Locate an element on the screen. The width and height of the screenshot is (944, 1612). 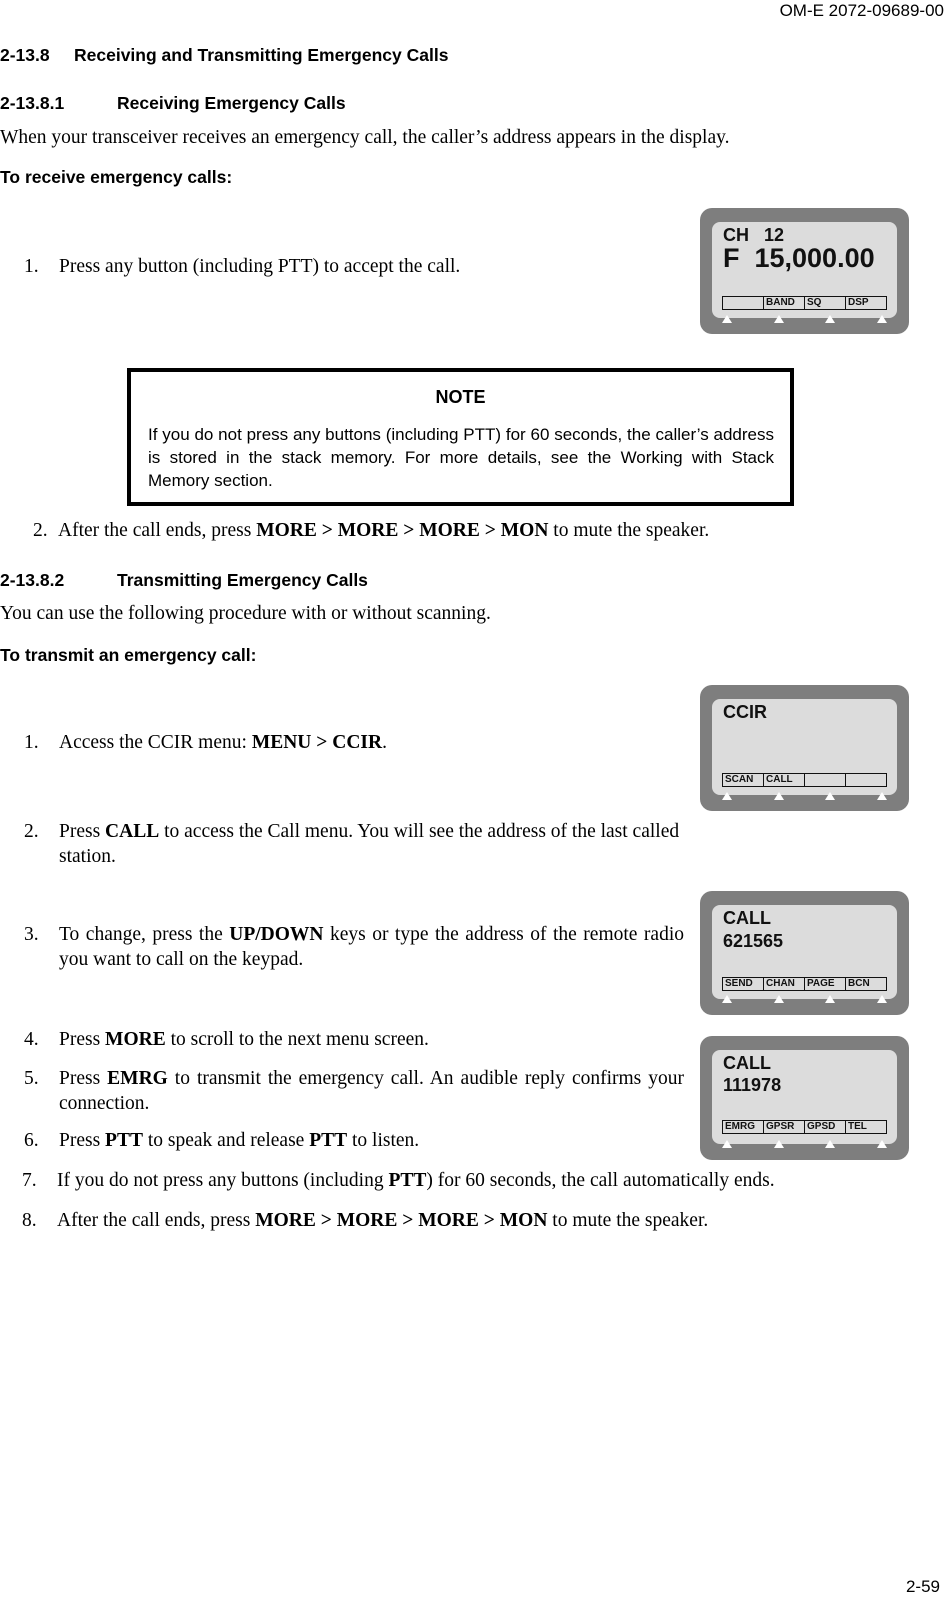
softkey-label: EMRG is located at coordinates (743, 1127).